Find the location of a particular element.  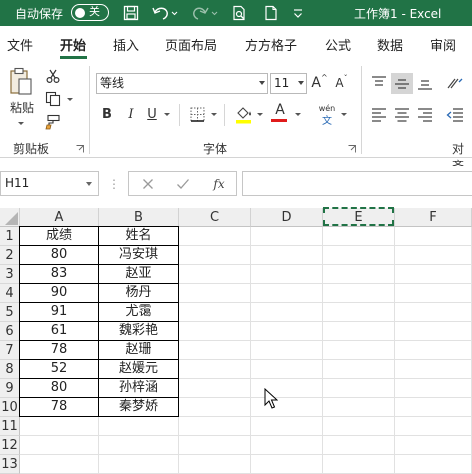

font-size-dropdown-icon is located at coordinates (301, 83).